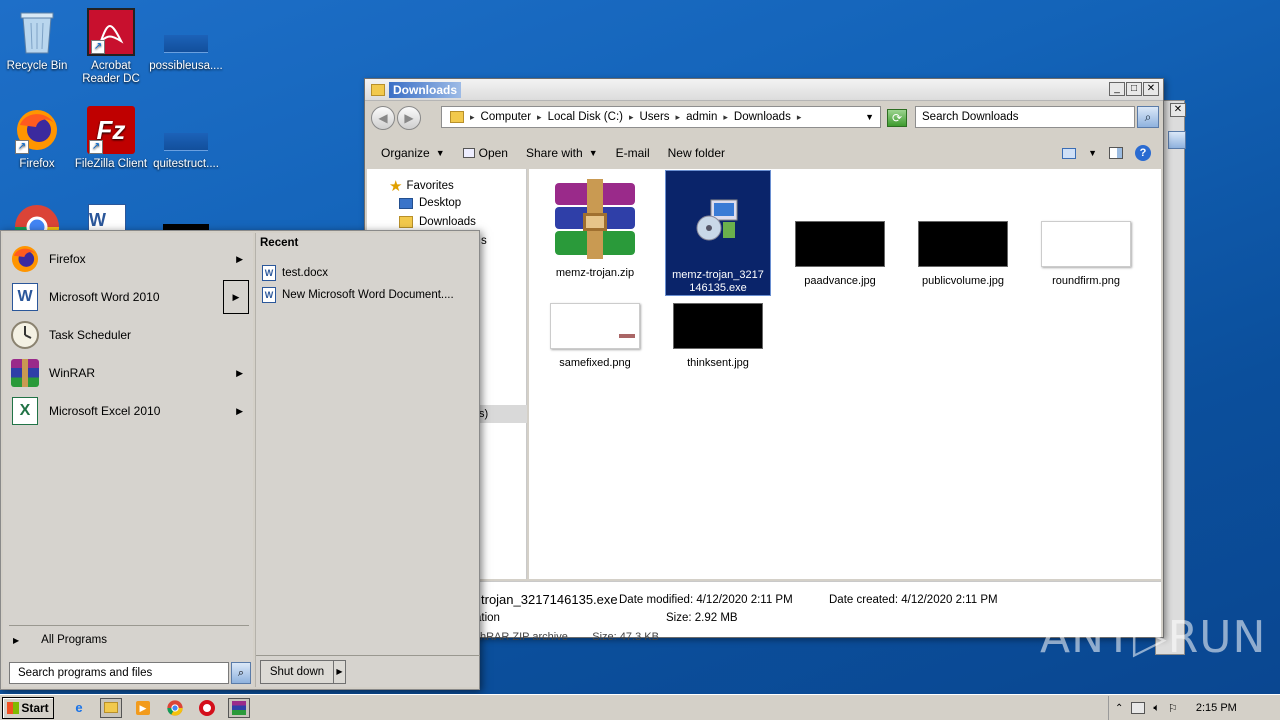 Image resolution: width=1280 pixels, height=720 pixels. Describe the element at coordinates (595, 335) in the screenshot. I see `file-item: samefixed.png` at that location.